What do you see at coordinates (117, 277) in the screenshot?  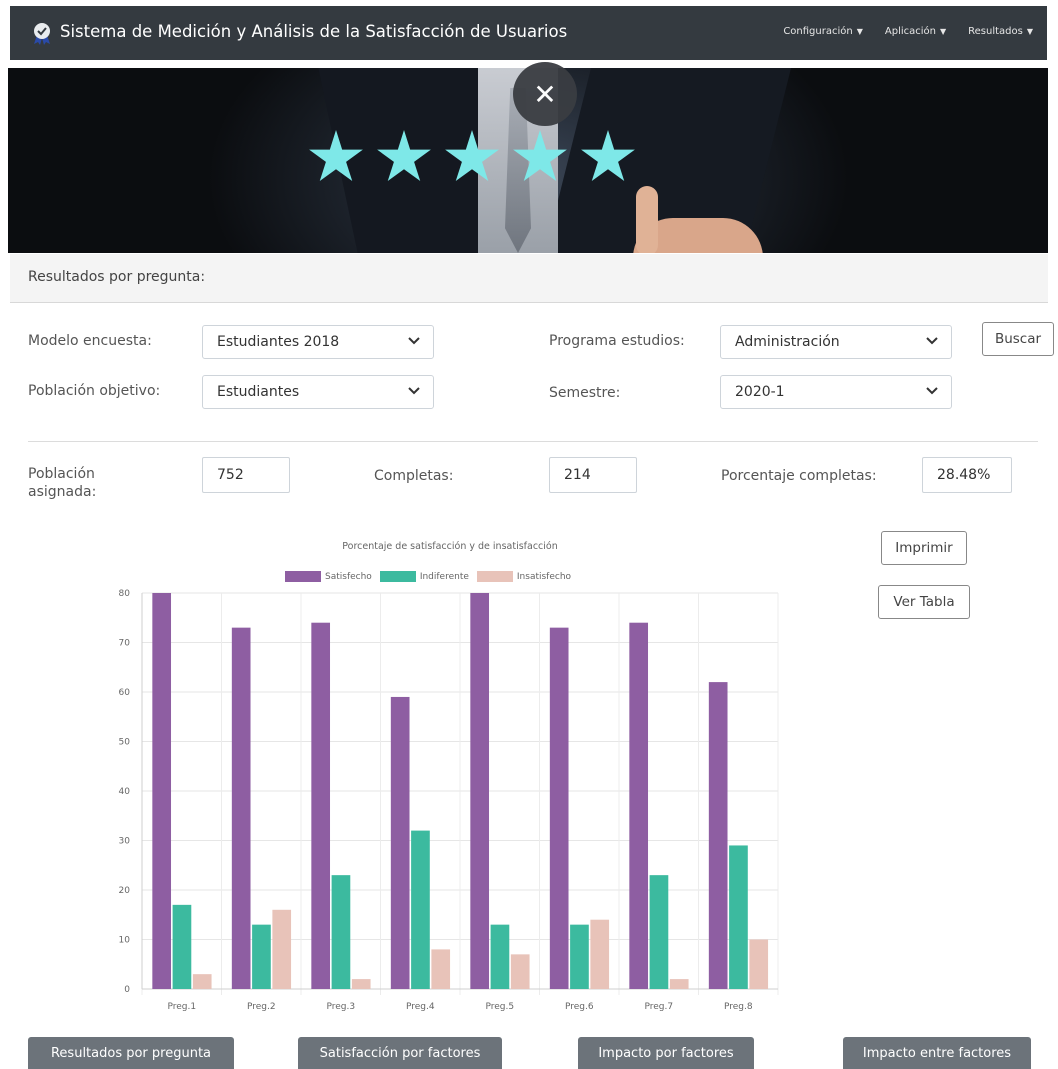 I see `section-title: Resultados por pregunta:` at bounding box center [117, 277].